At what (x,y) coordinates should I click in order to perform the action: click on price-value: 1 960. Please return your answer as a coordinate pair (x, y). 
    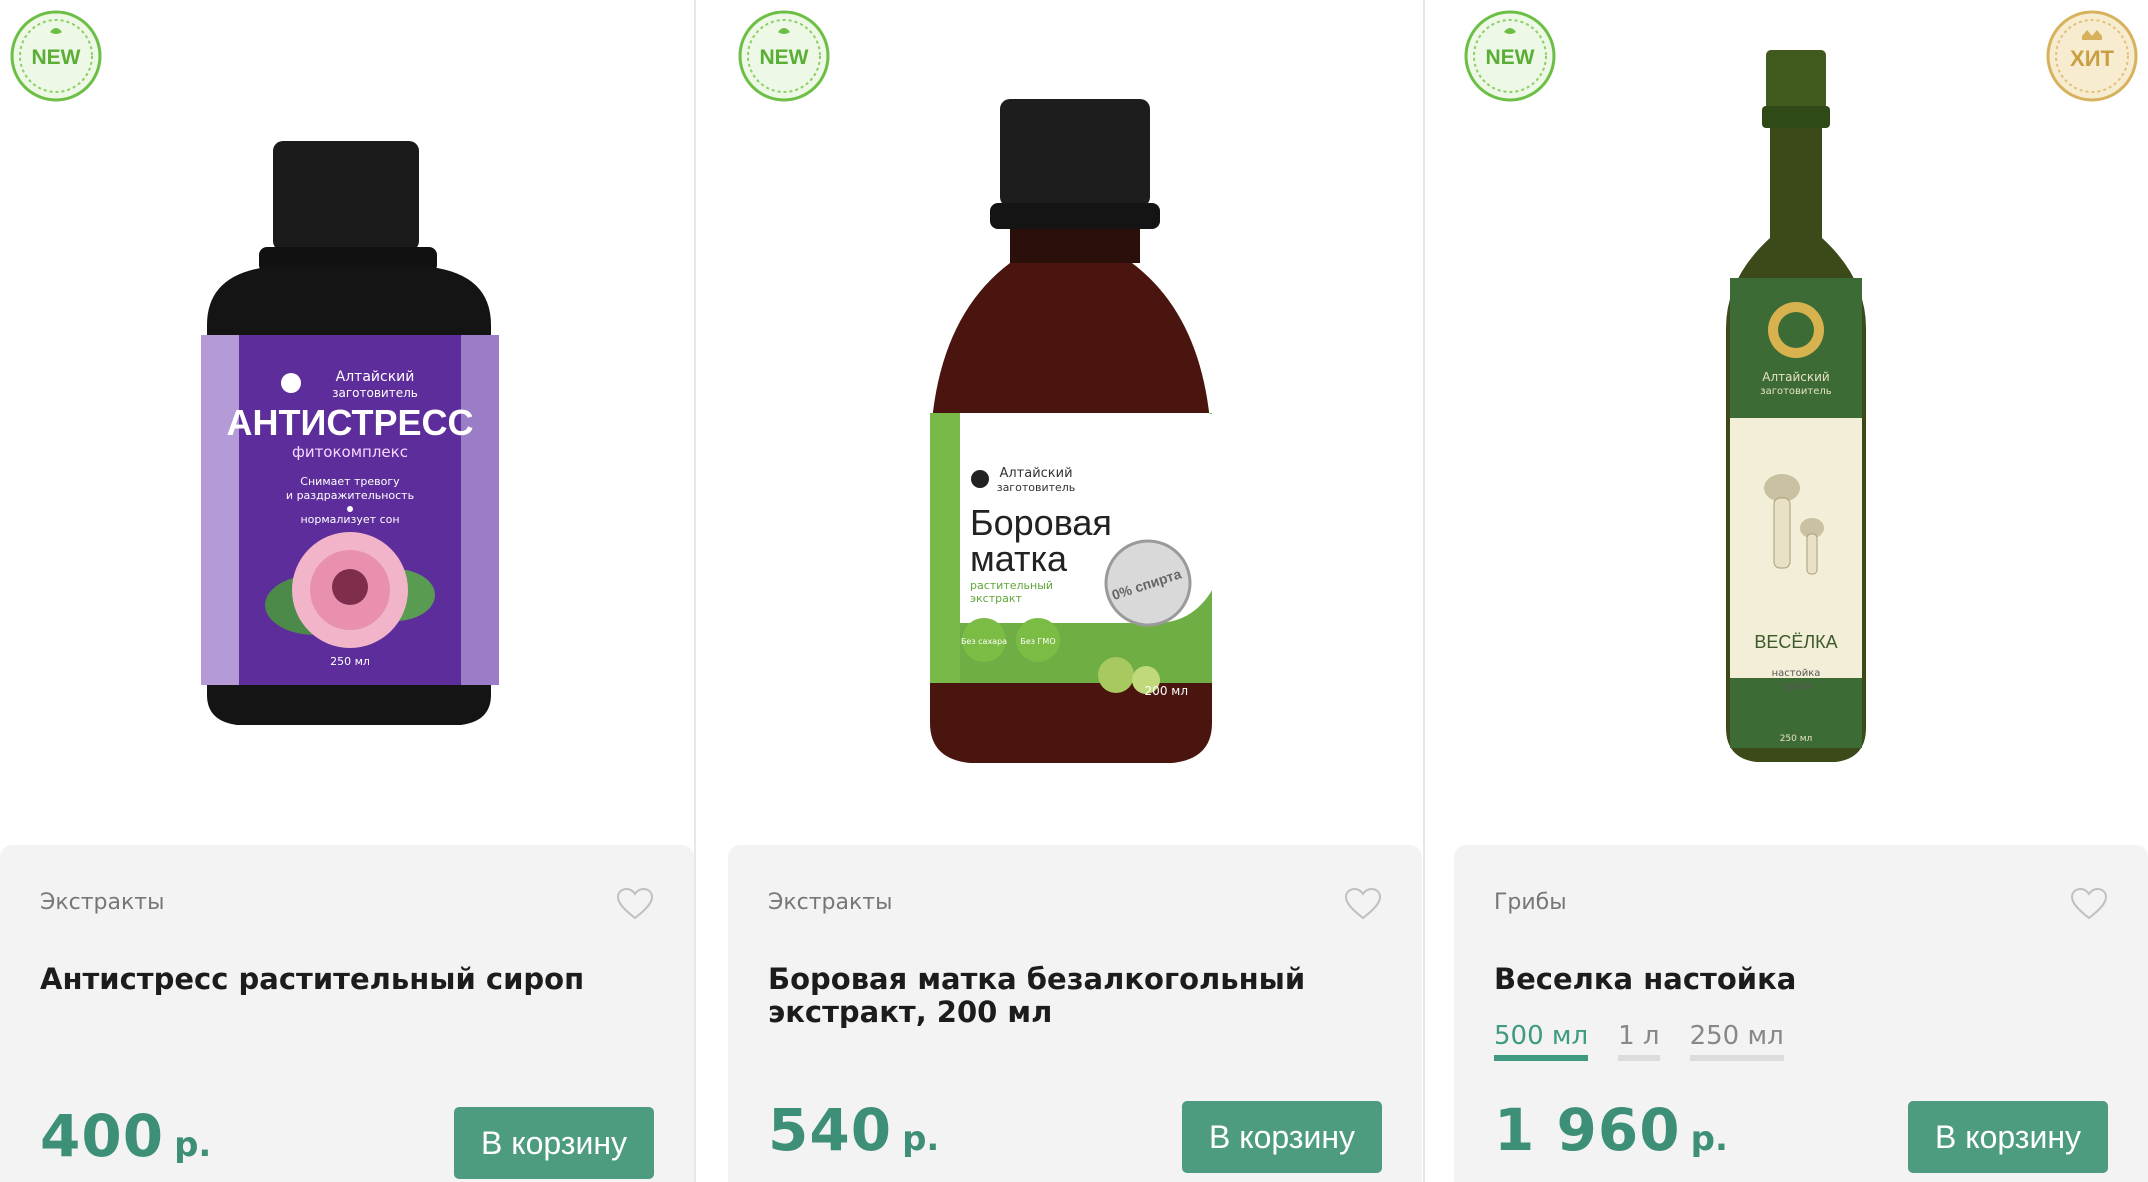
    Looking at the image, I should click on (1587, 1130).